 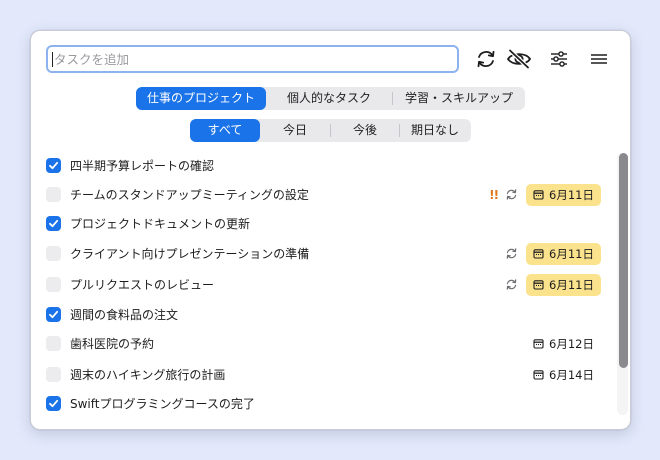 What do you see at coordinates (494, 194) in the screenshot?
I see `priority-indicator: !!` at bounding box center [494, 194].